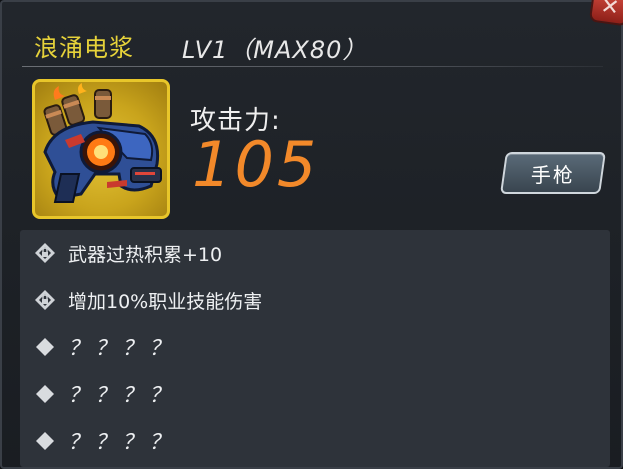 The width and height of the screenshot is (623, 469). What do you see at coordinates (312, 66) in the screenshot?
I see `header-divider` at bounding box center [312, 66].